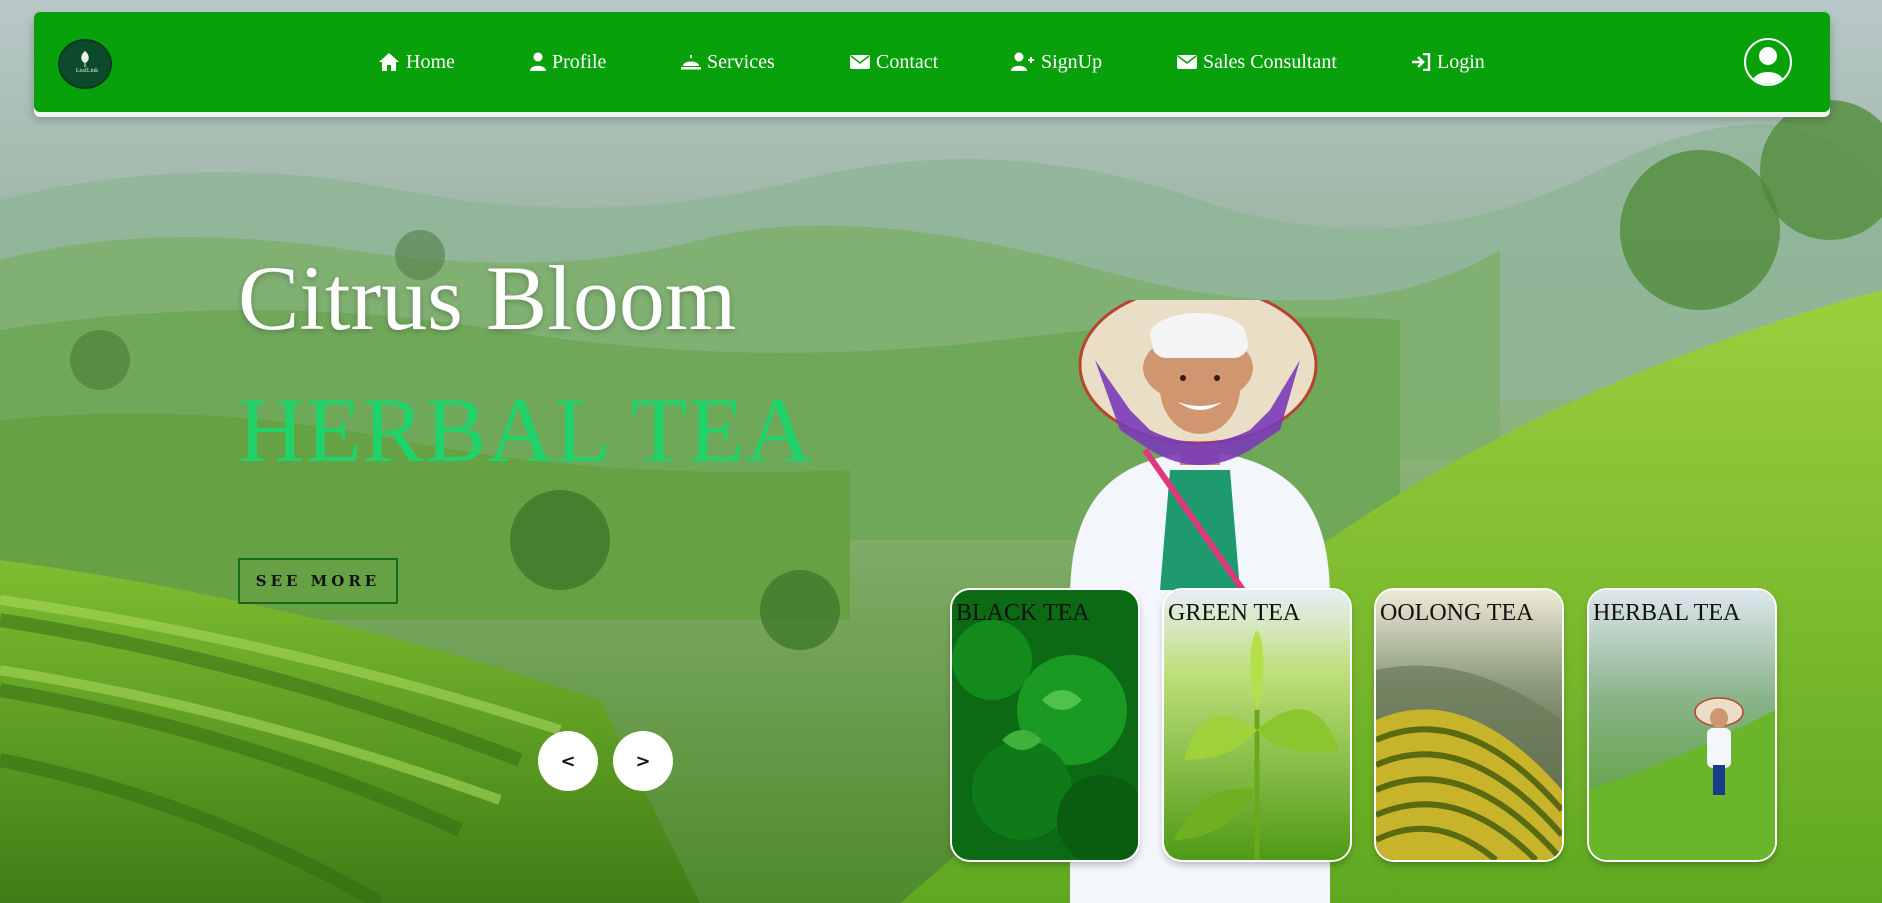  What do you see at coordinates (1461, 61) in the screenshot?
I see `nav-login-label: Login` at bounding box center [1461, 61].